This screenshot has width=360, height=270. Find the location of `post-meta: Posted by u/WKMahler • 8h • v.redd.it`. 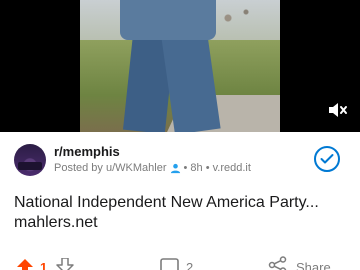

post-meta: Posted by u/WKMahler • 8h • v.redd.it is located at coordinates (152, 168).